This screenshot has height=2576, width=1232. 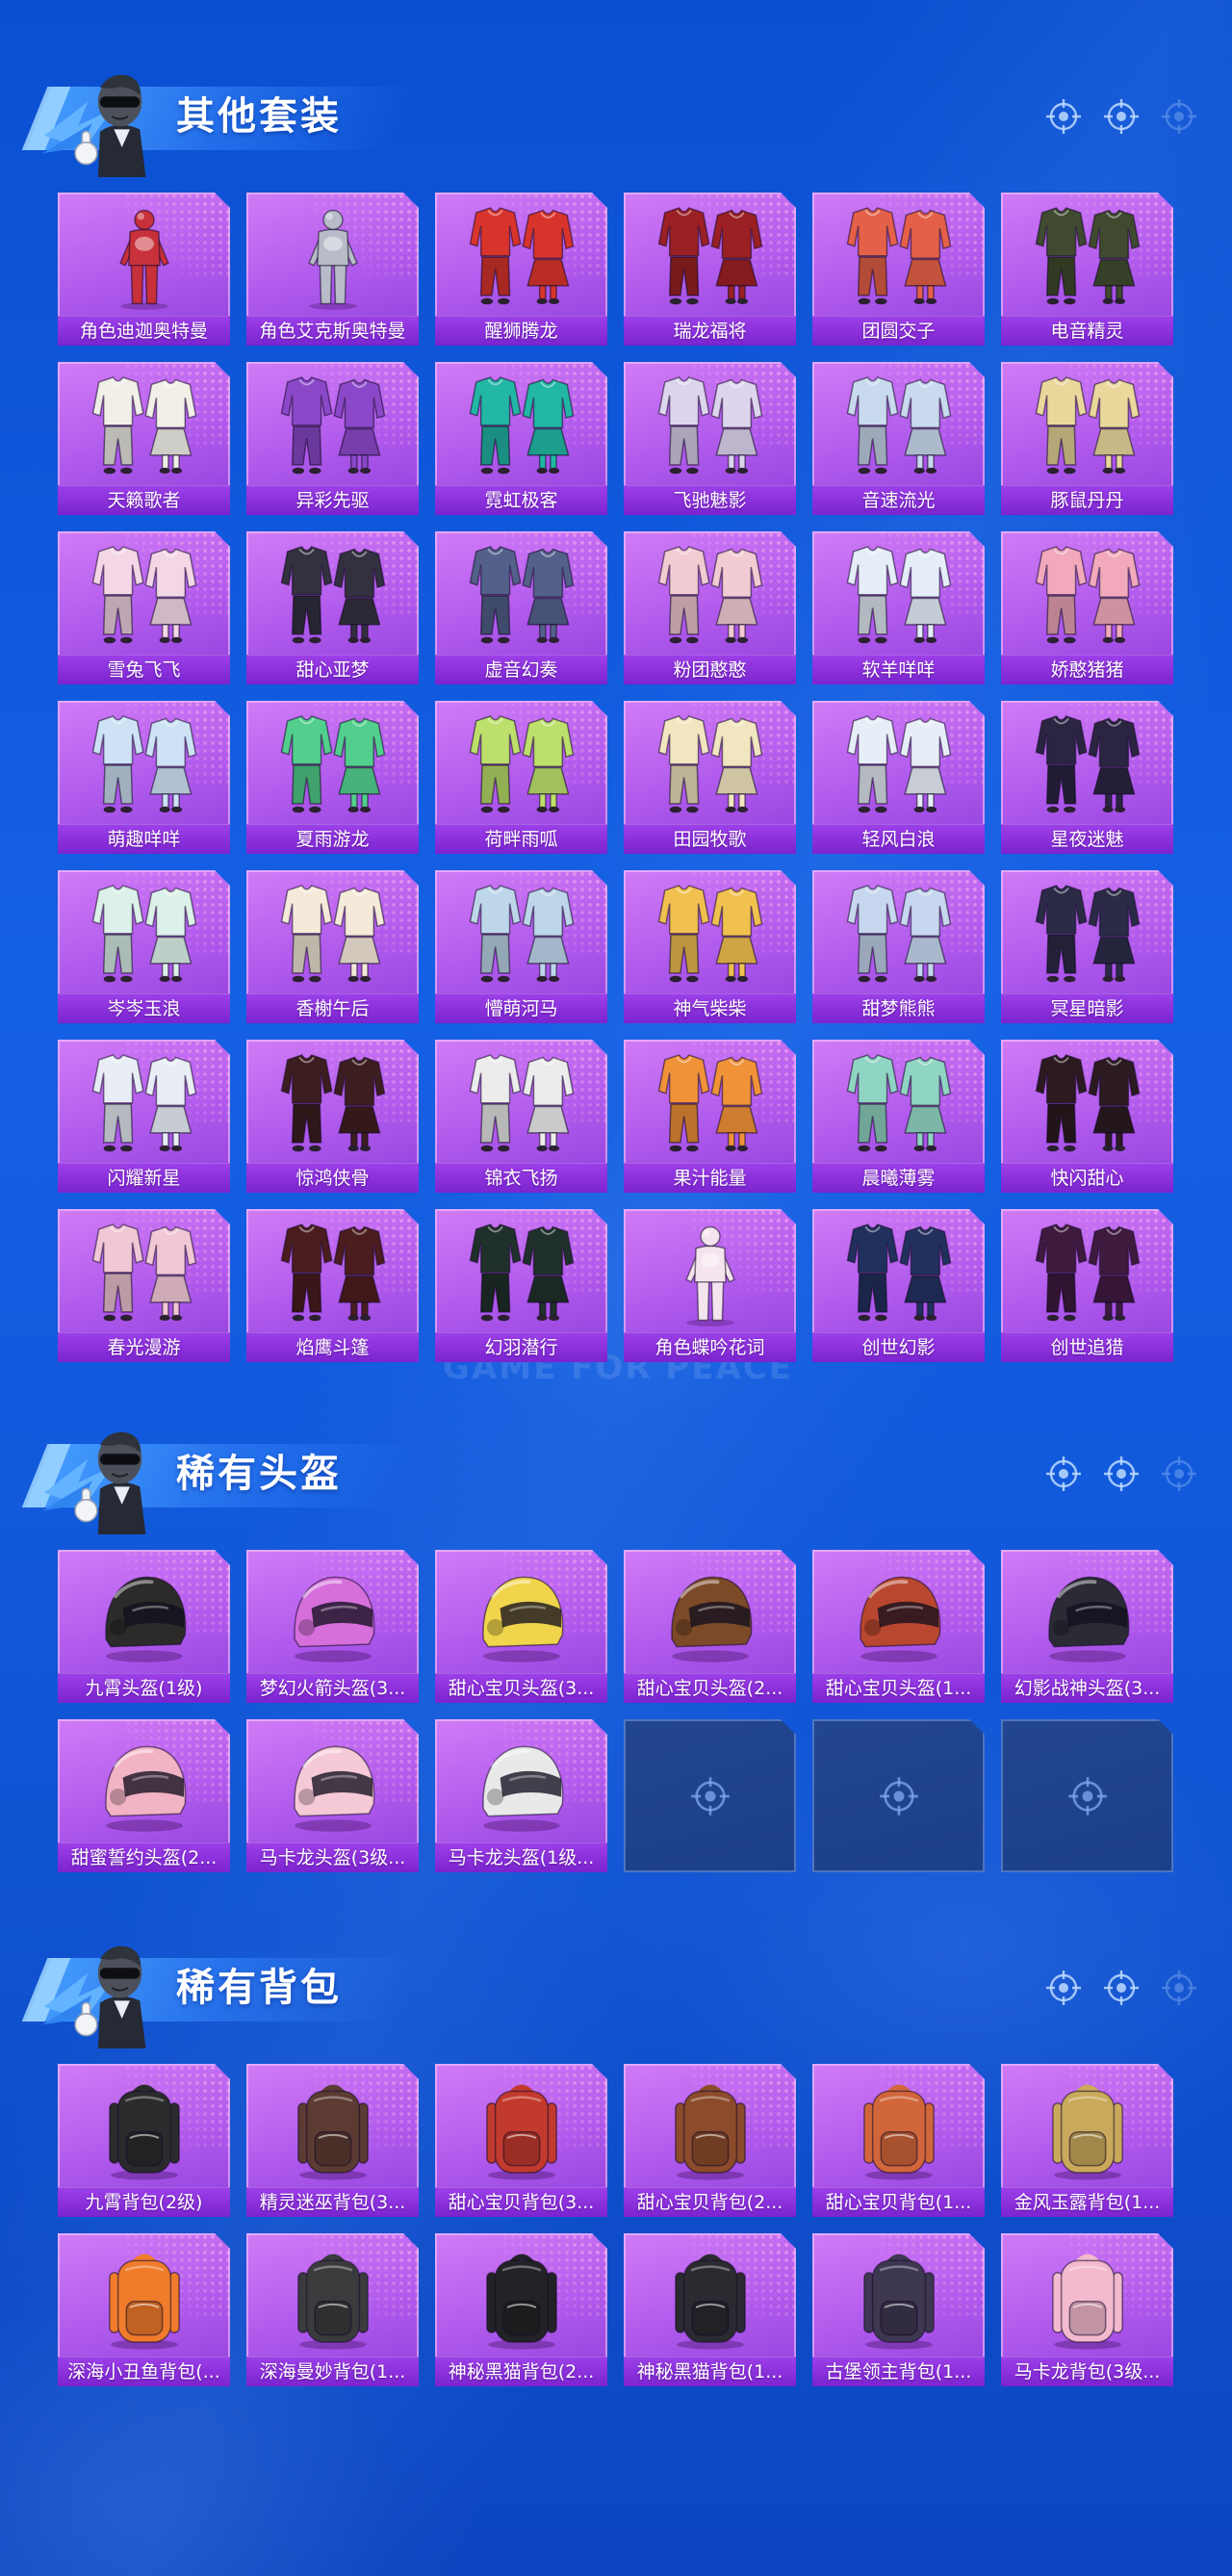 I want to click on item-card: 电音精灵, so click(x=1087, y=269).